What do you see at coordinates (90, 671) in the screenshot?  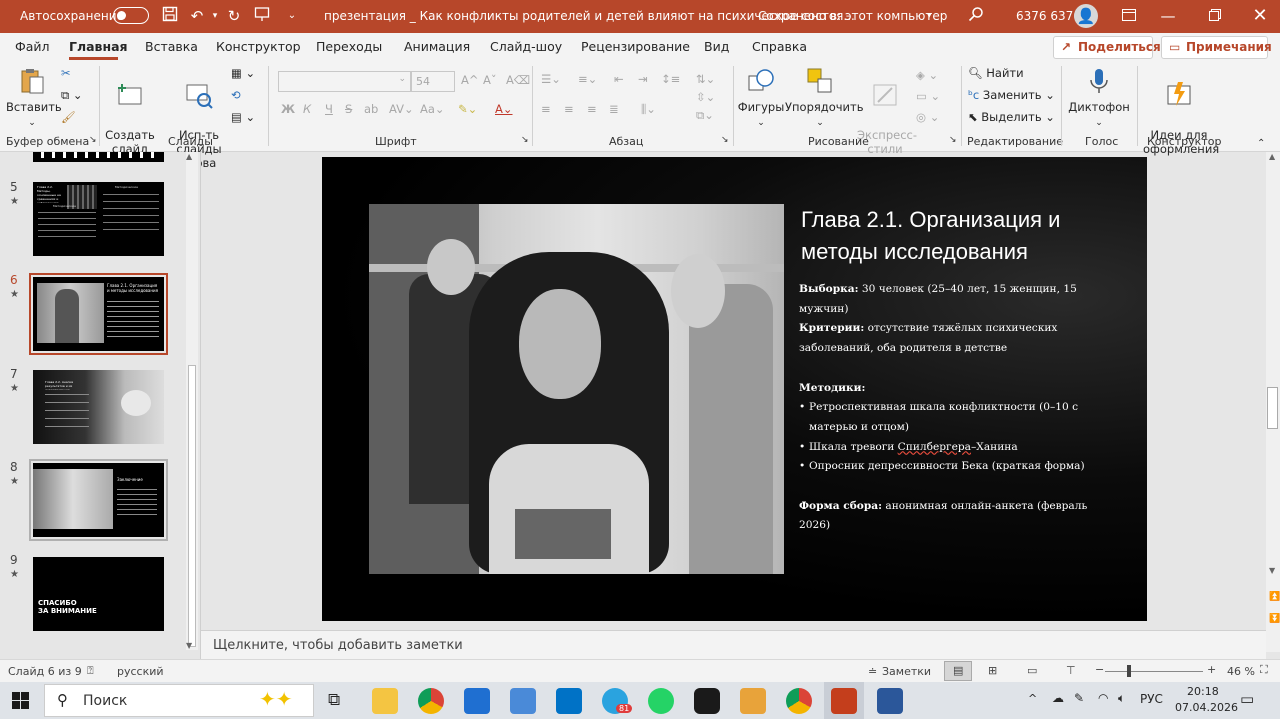 I see `accessibility-icon: ⍰` at bounding box center [90, 671].